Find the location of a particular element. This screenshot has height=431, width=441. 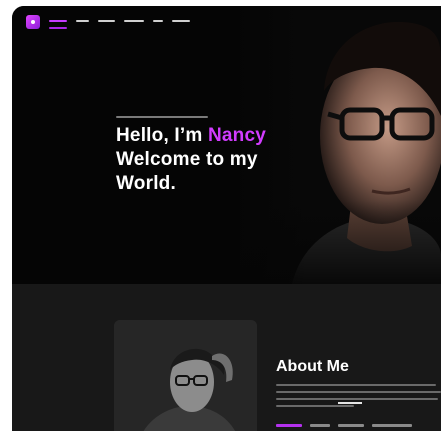

about-text-highlight is located at coordinates (350, 403).